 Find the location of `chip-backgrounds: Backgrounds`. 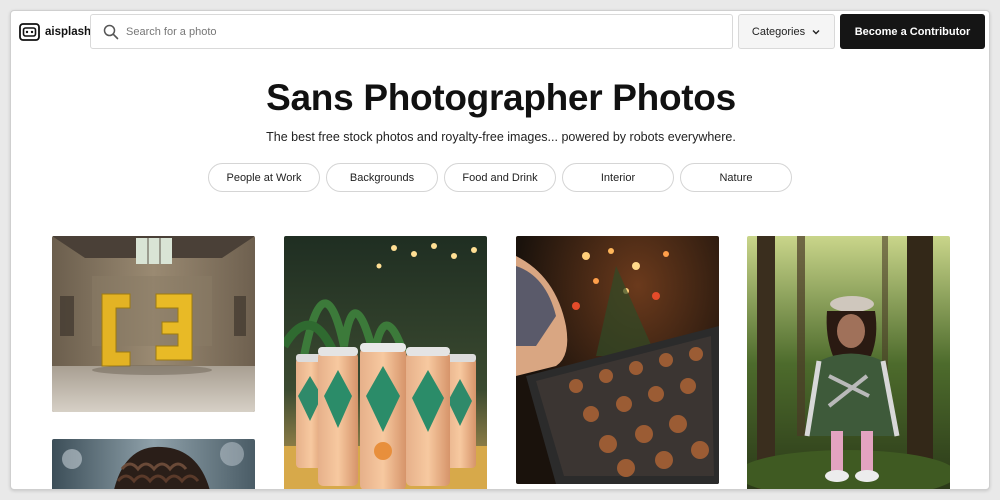

chip-backgrounds: Backgrounds is located at coordinates (382, 177).